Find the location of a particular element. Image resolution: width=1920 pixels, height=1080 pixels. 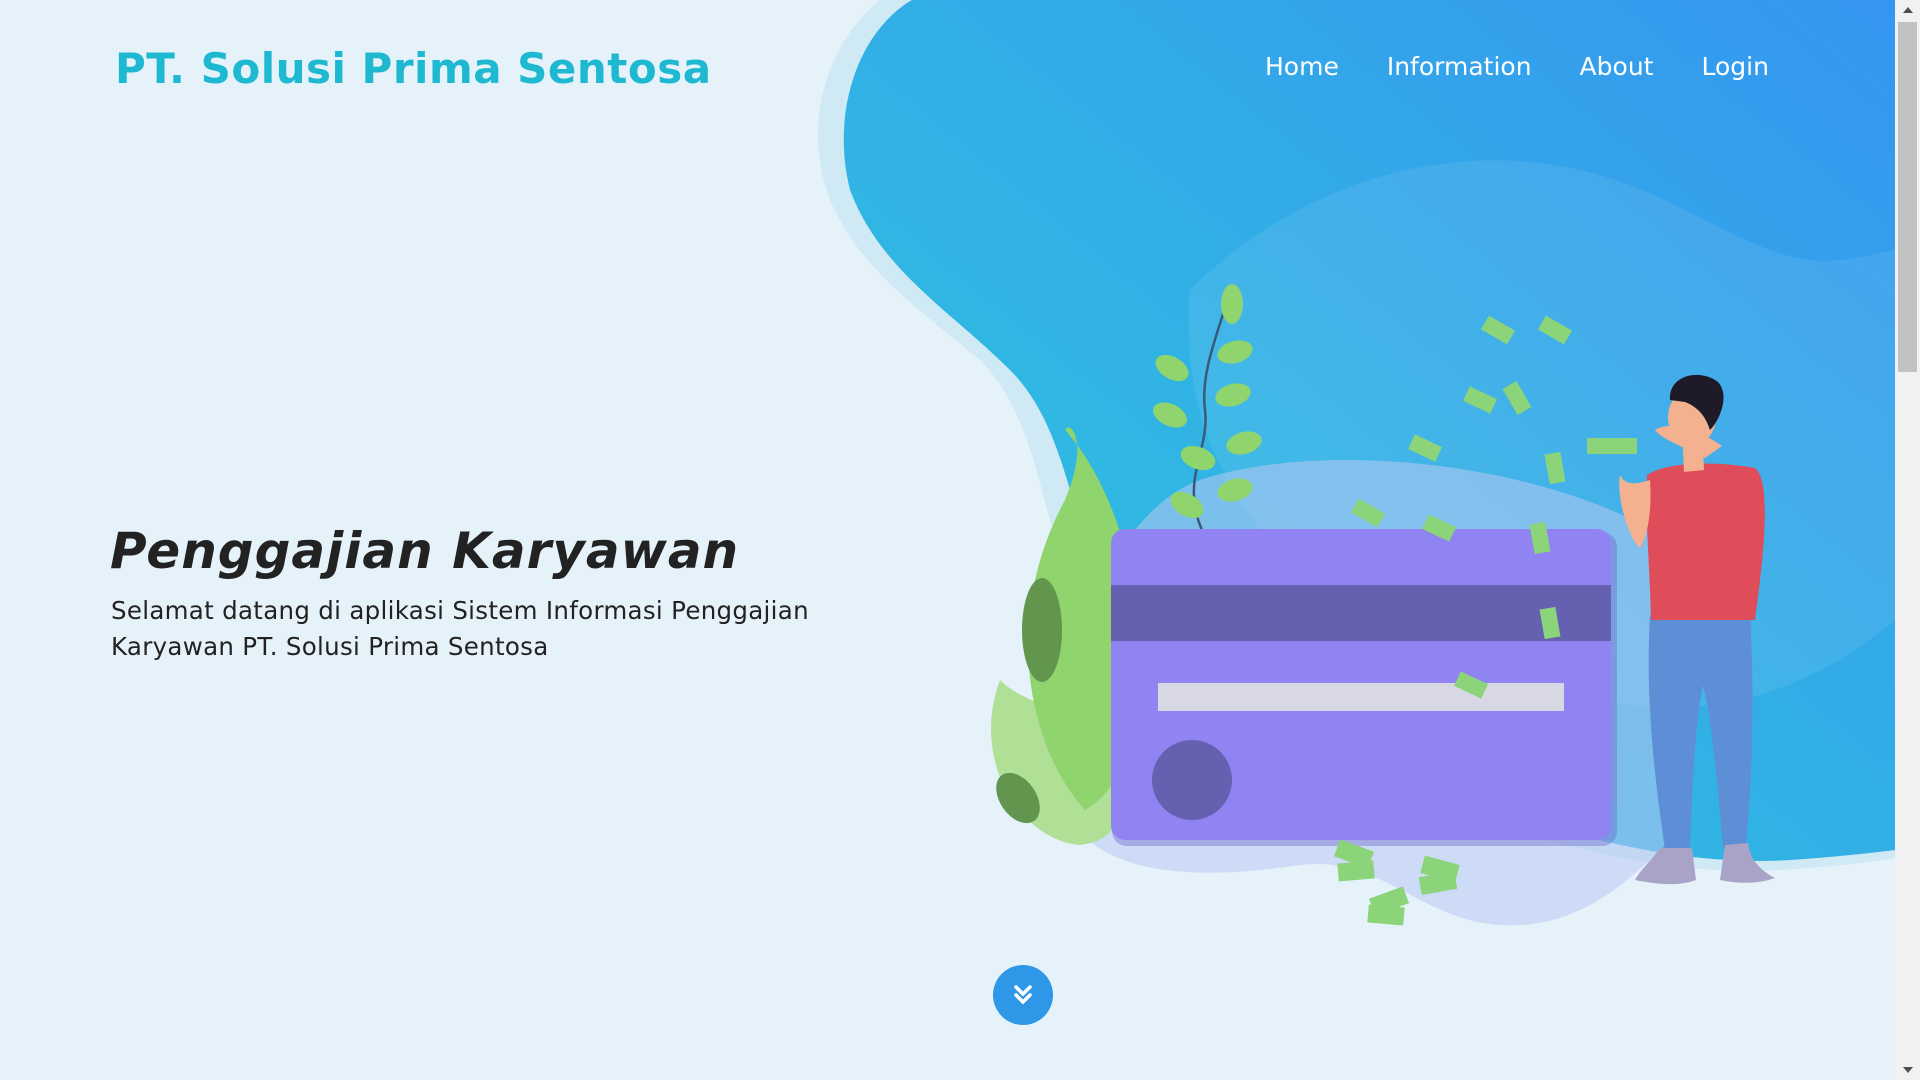

person-pants is located at coordinates (1700, 731).